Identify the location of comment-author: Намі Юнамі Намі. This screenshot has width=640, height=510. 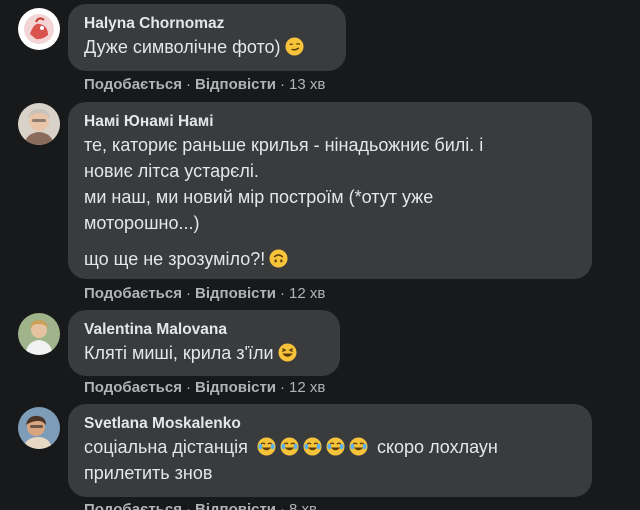
(331, 122).